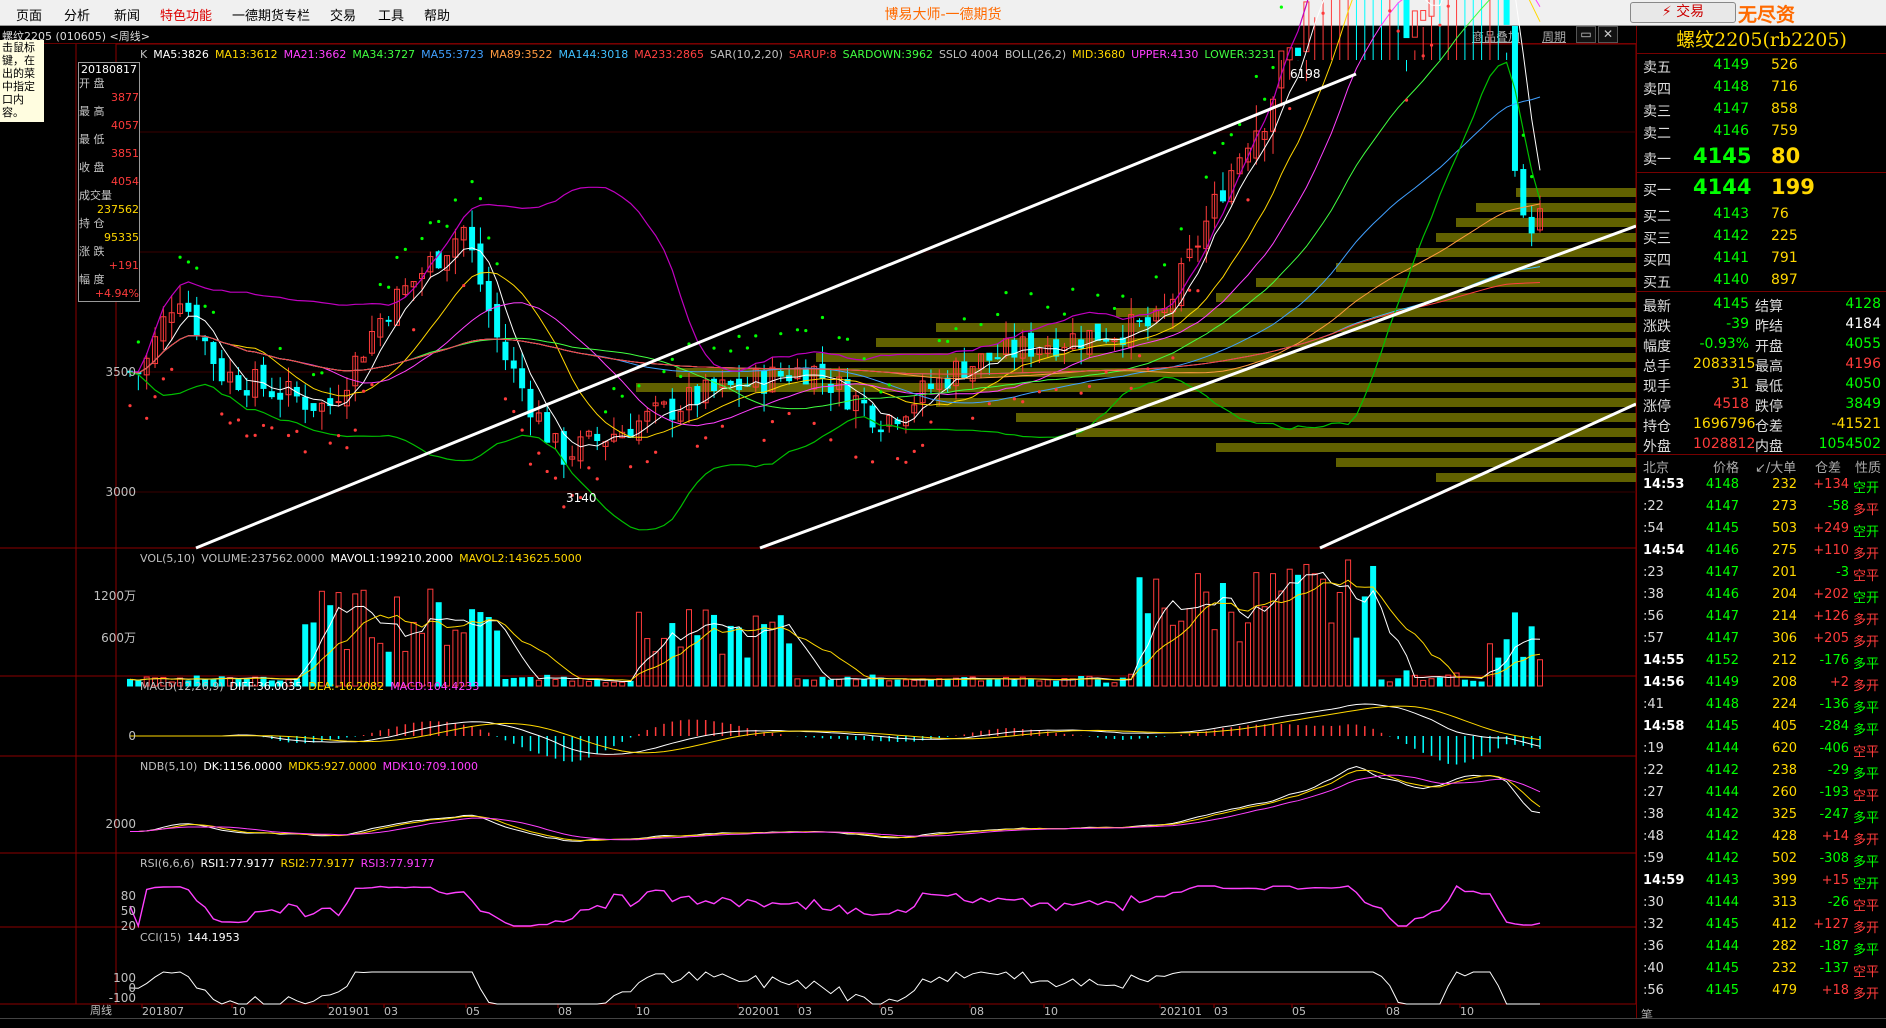 This screenshot has height=1028, width=1886. I want to click on tick-volume: 428, so click(1784, 836).